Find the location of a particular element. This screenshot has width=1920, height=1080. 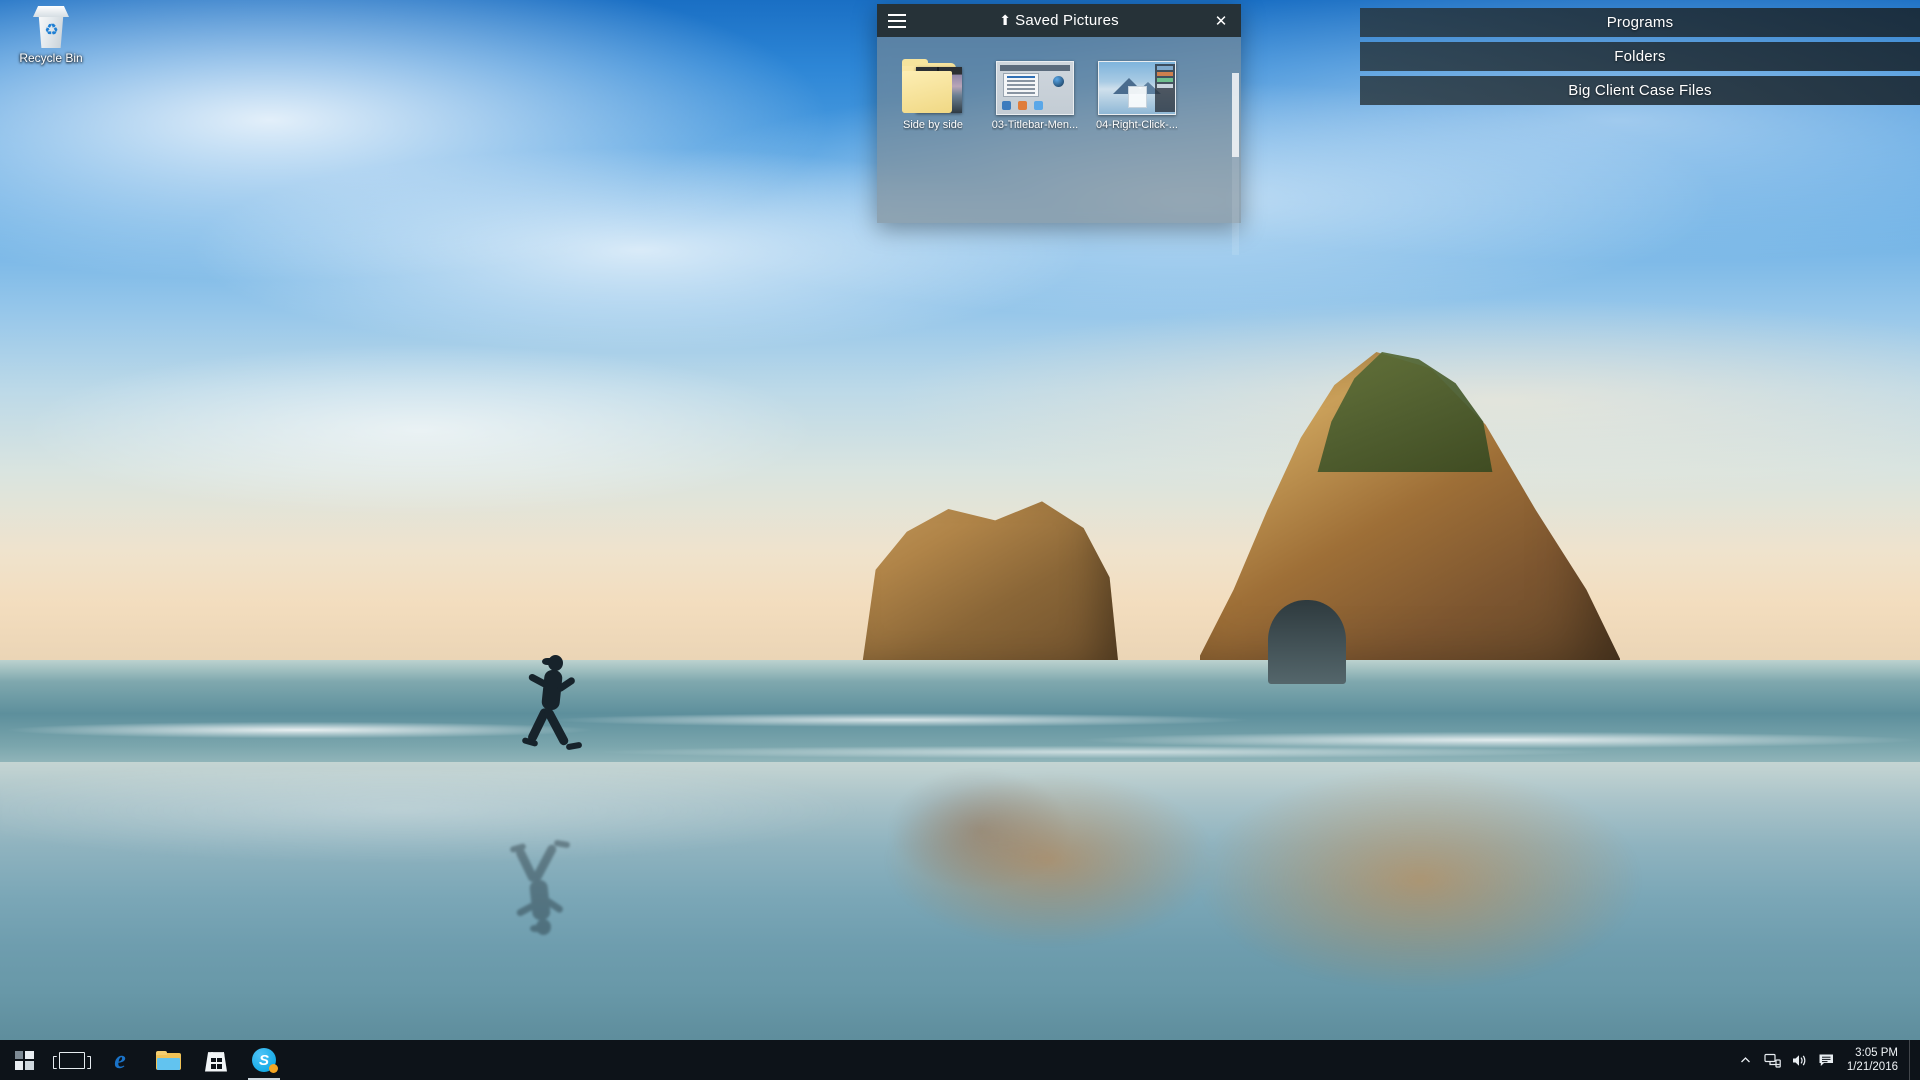

menu-bar-label: Programs is located at coordinates (1640, 22).